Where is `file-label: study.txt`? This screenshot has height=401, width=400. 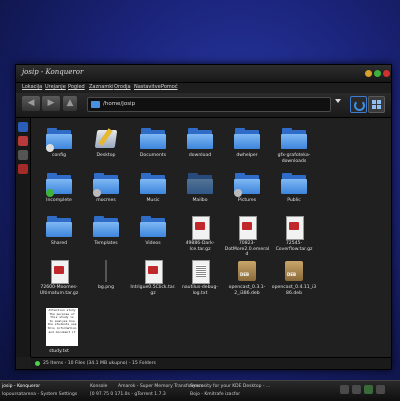 file-label: study.txt is located at coordinates (59, 351).